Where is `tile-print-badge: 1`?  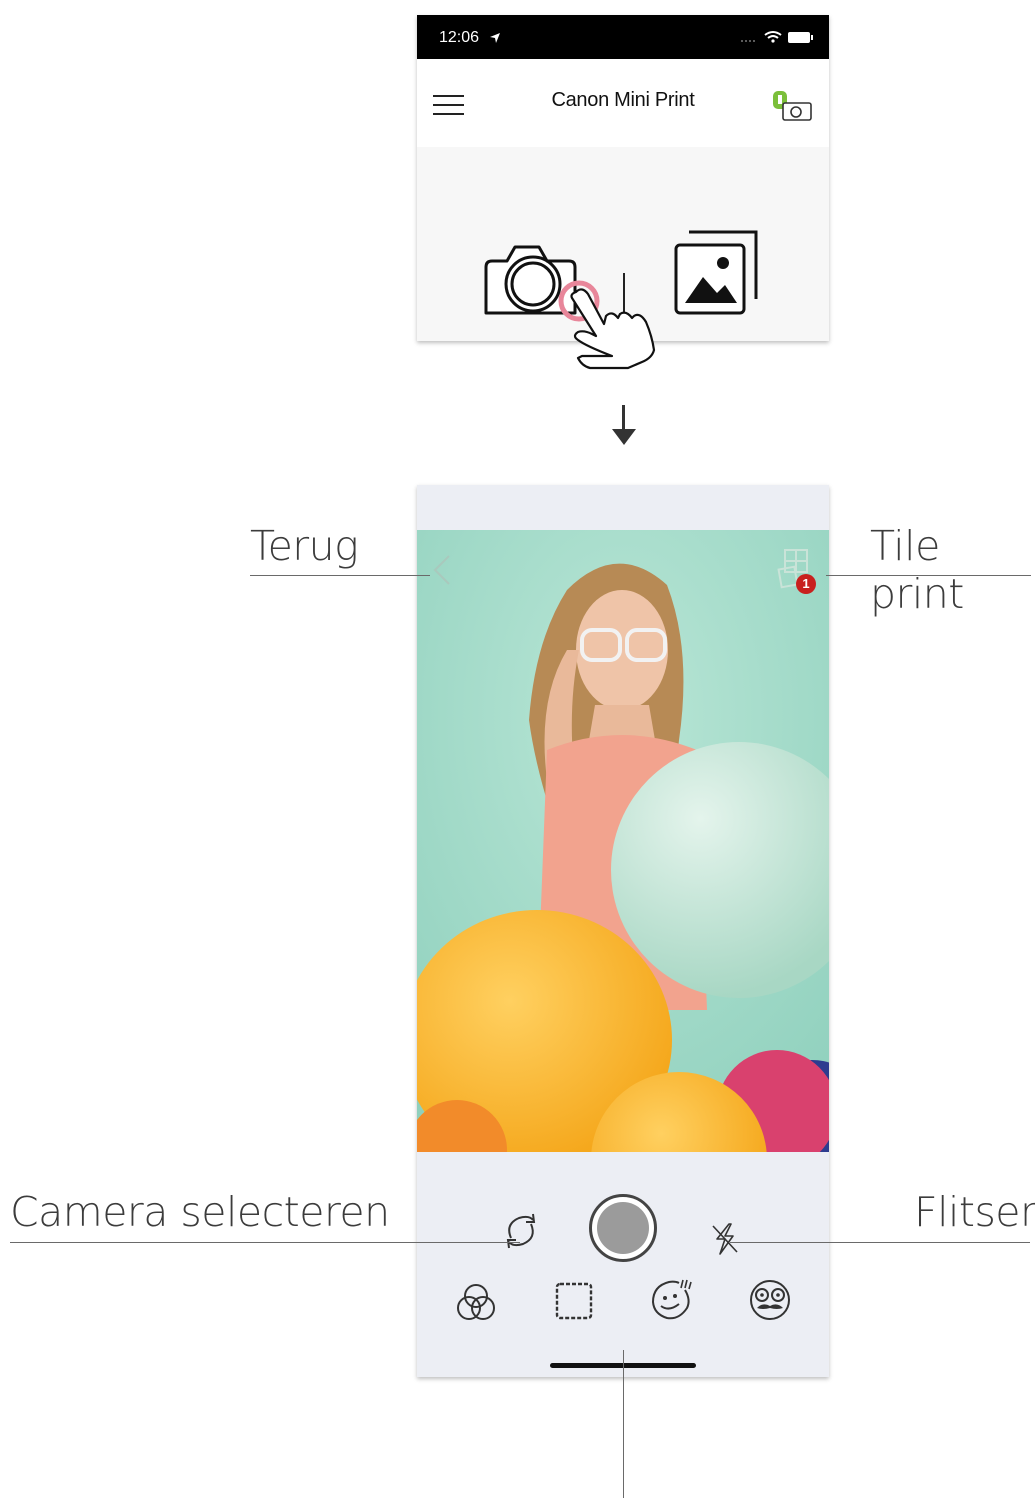 tile-print-badge: 1 is located at coordinates (806, 584).